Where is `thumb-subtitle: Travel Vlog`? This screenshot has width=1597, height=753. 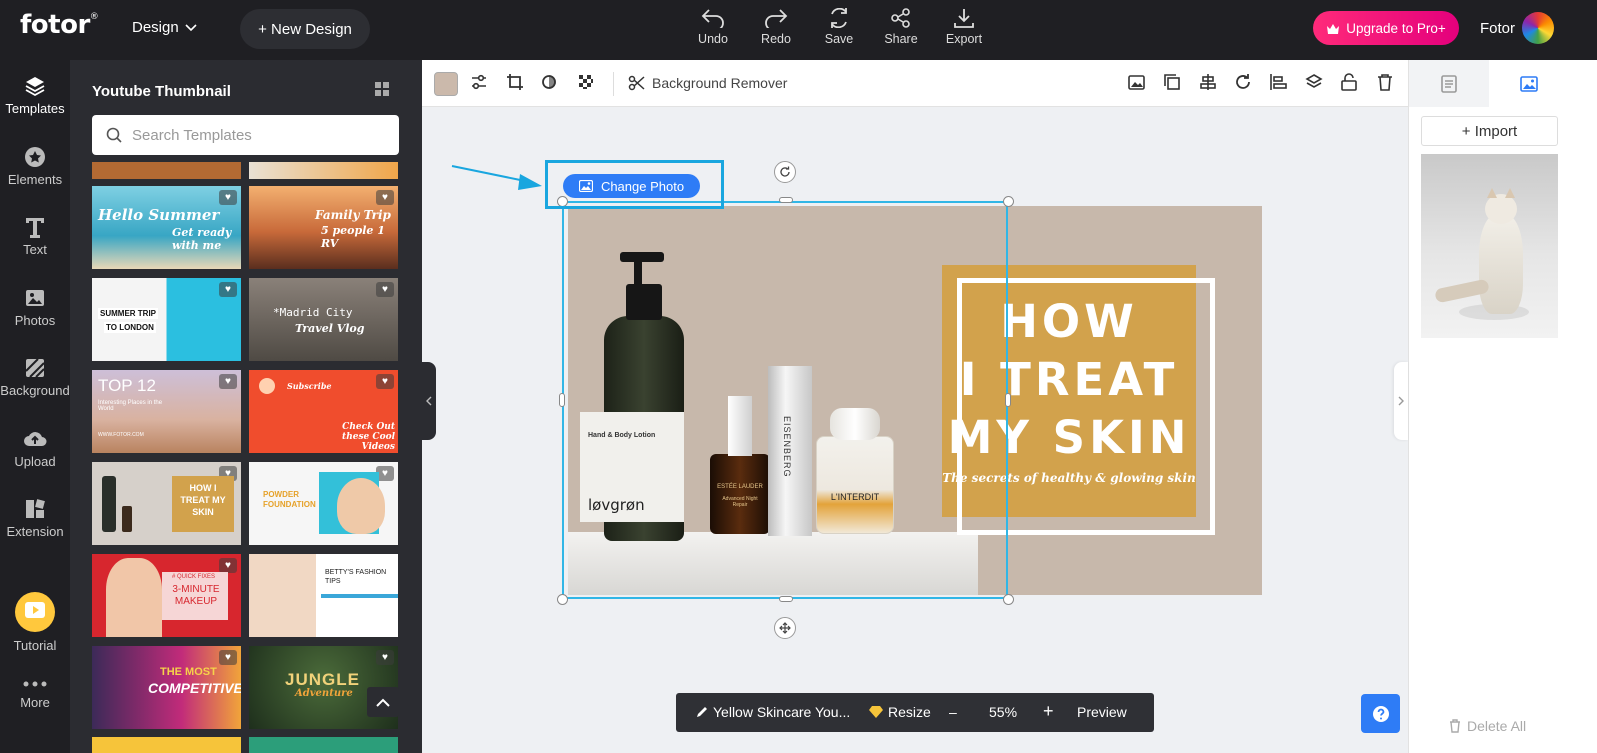 thumb-subtitle: Travel Vlog is located at coordinates (330, 328).